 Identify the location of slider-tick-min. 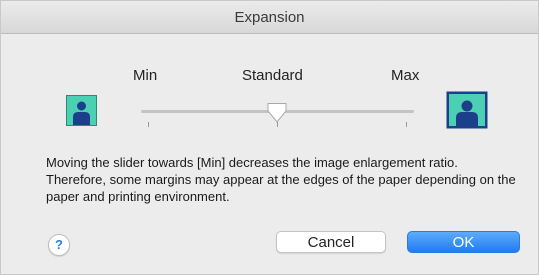
(148, 124).